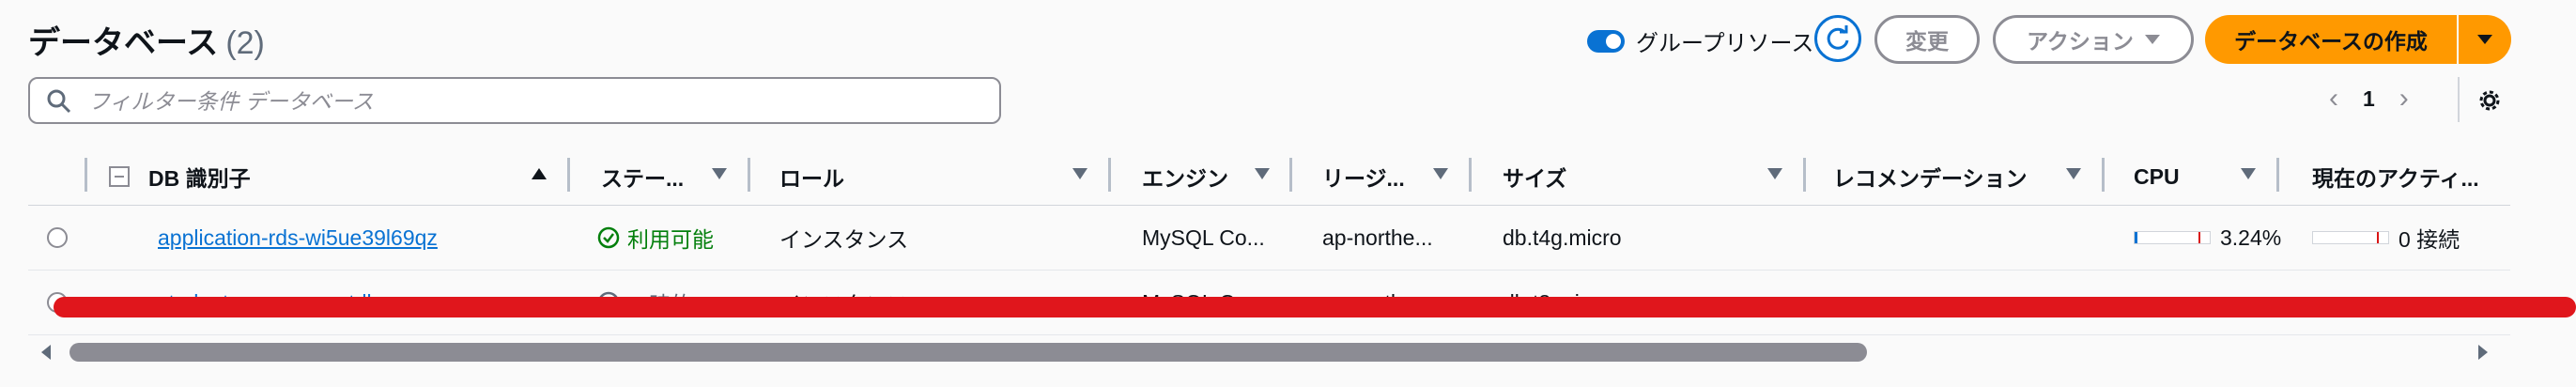 Image resolution: width=2576 pixels, height=387 pixels. What do you see at coordinates (2172, 237) in the screenshot?
I see `cpu-meter` at bounding box center [2172, 237].